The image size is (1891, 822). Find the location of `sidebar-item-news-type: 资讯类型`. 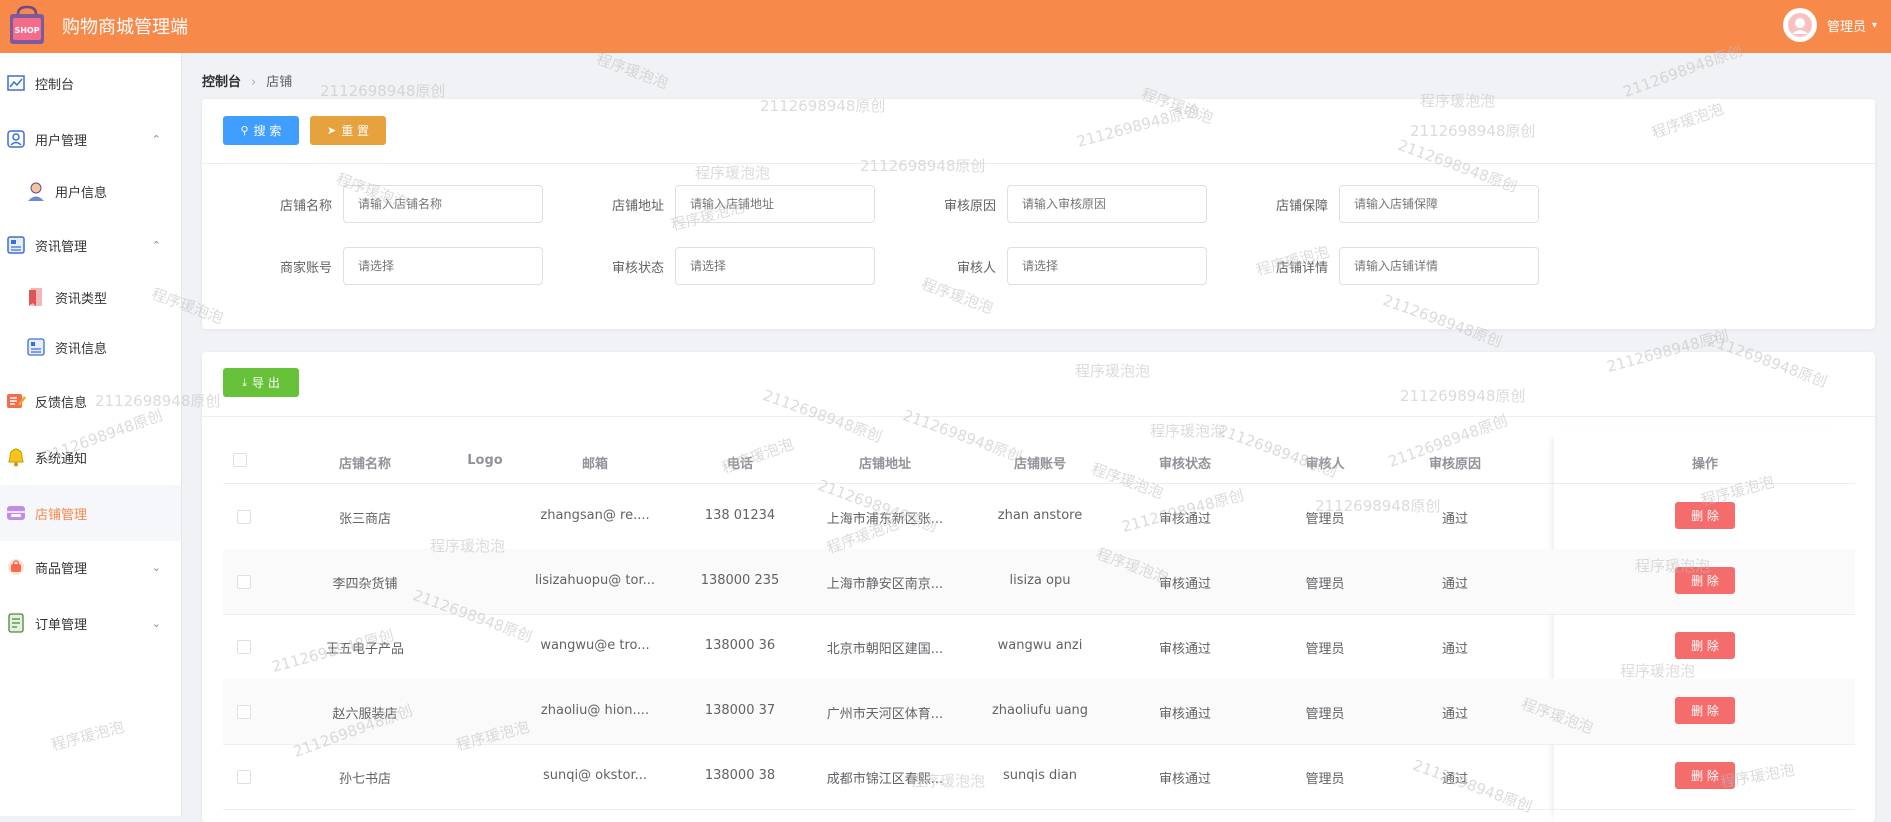

sidebar-item-news-type: 资讯类型 is located at coordinates (90, 297).